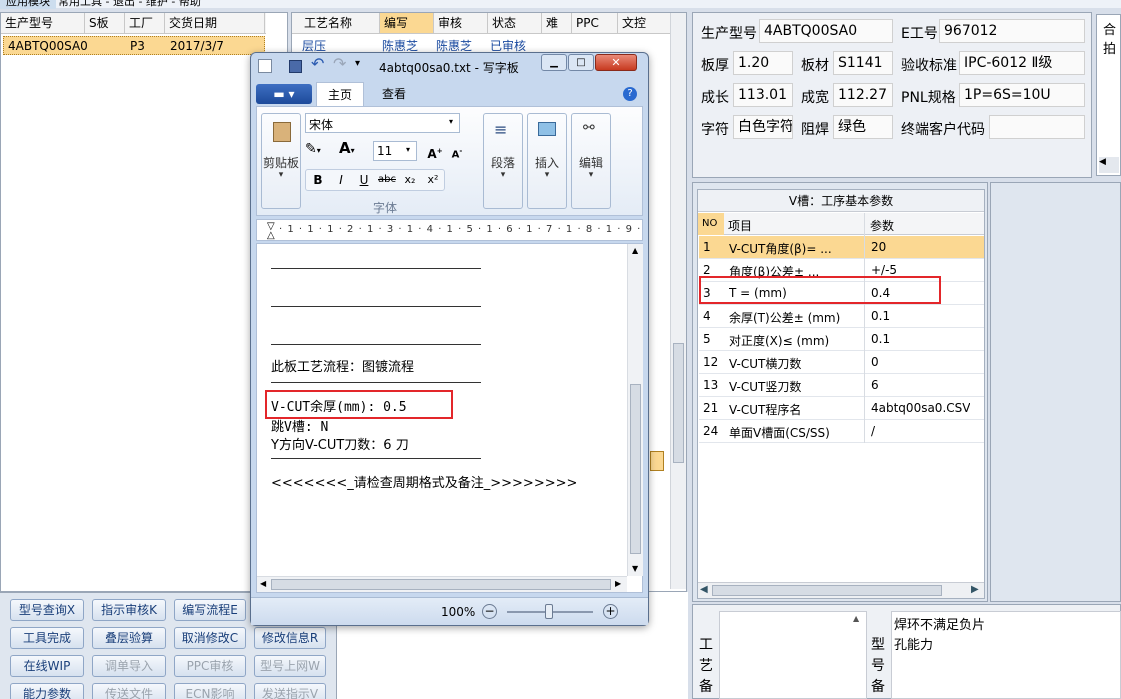 The width and height of the screenshot is (1121, 699). What do you see at coordinates (341, 180) in the screenshot?
I see `italic-icon: I` at bounding box center [341, 180].